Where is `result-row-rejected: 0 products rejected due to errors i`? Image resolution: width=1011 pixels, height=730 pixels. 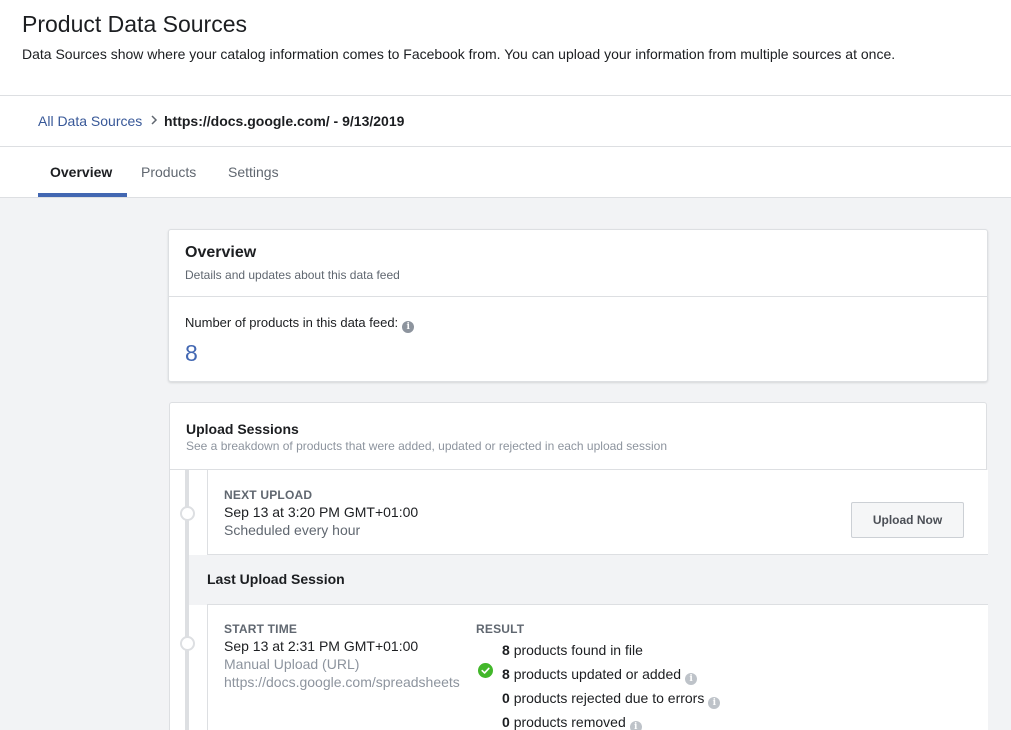 result-row-rejected: 0 products rejected due to errors i is located at coordinates (611, 699).